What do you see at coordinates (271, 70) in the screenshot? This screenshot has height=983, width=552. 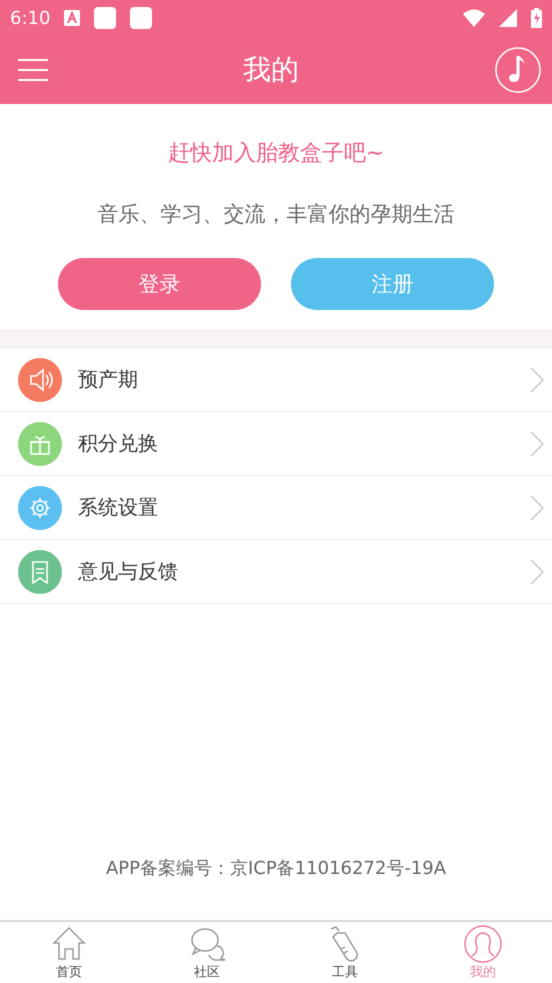 I see `page-title: 我的` at bounding box center [271, 70].